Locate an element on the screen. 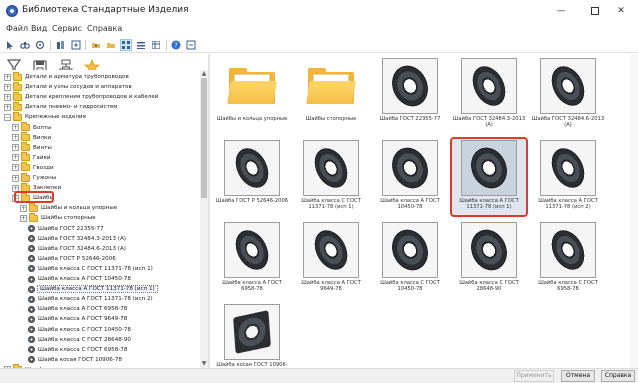  close-button: ✕ is located at coordinates (621, 11).